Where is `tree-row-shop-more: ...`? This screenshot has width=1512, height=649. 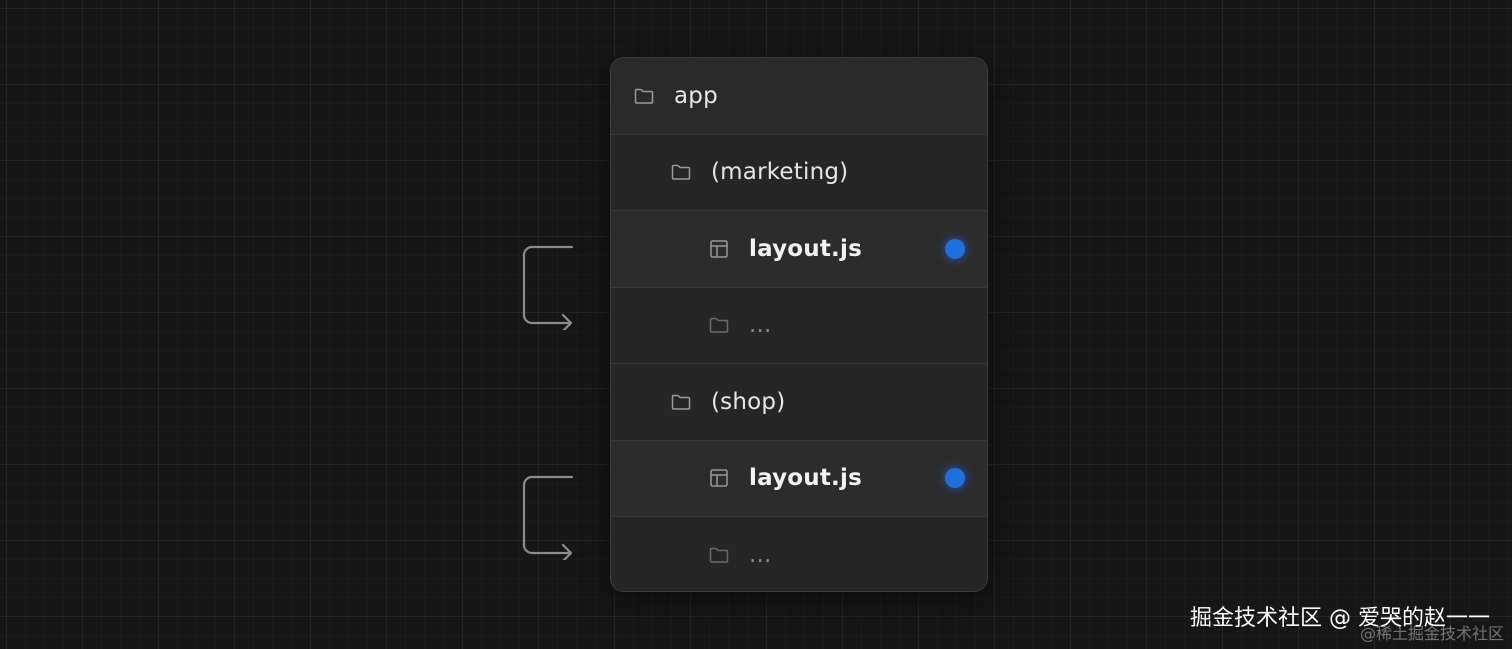
tree-row-shop-more: ... is located at coordinates (799, 554).